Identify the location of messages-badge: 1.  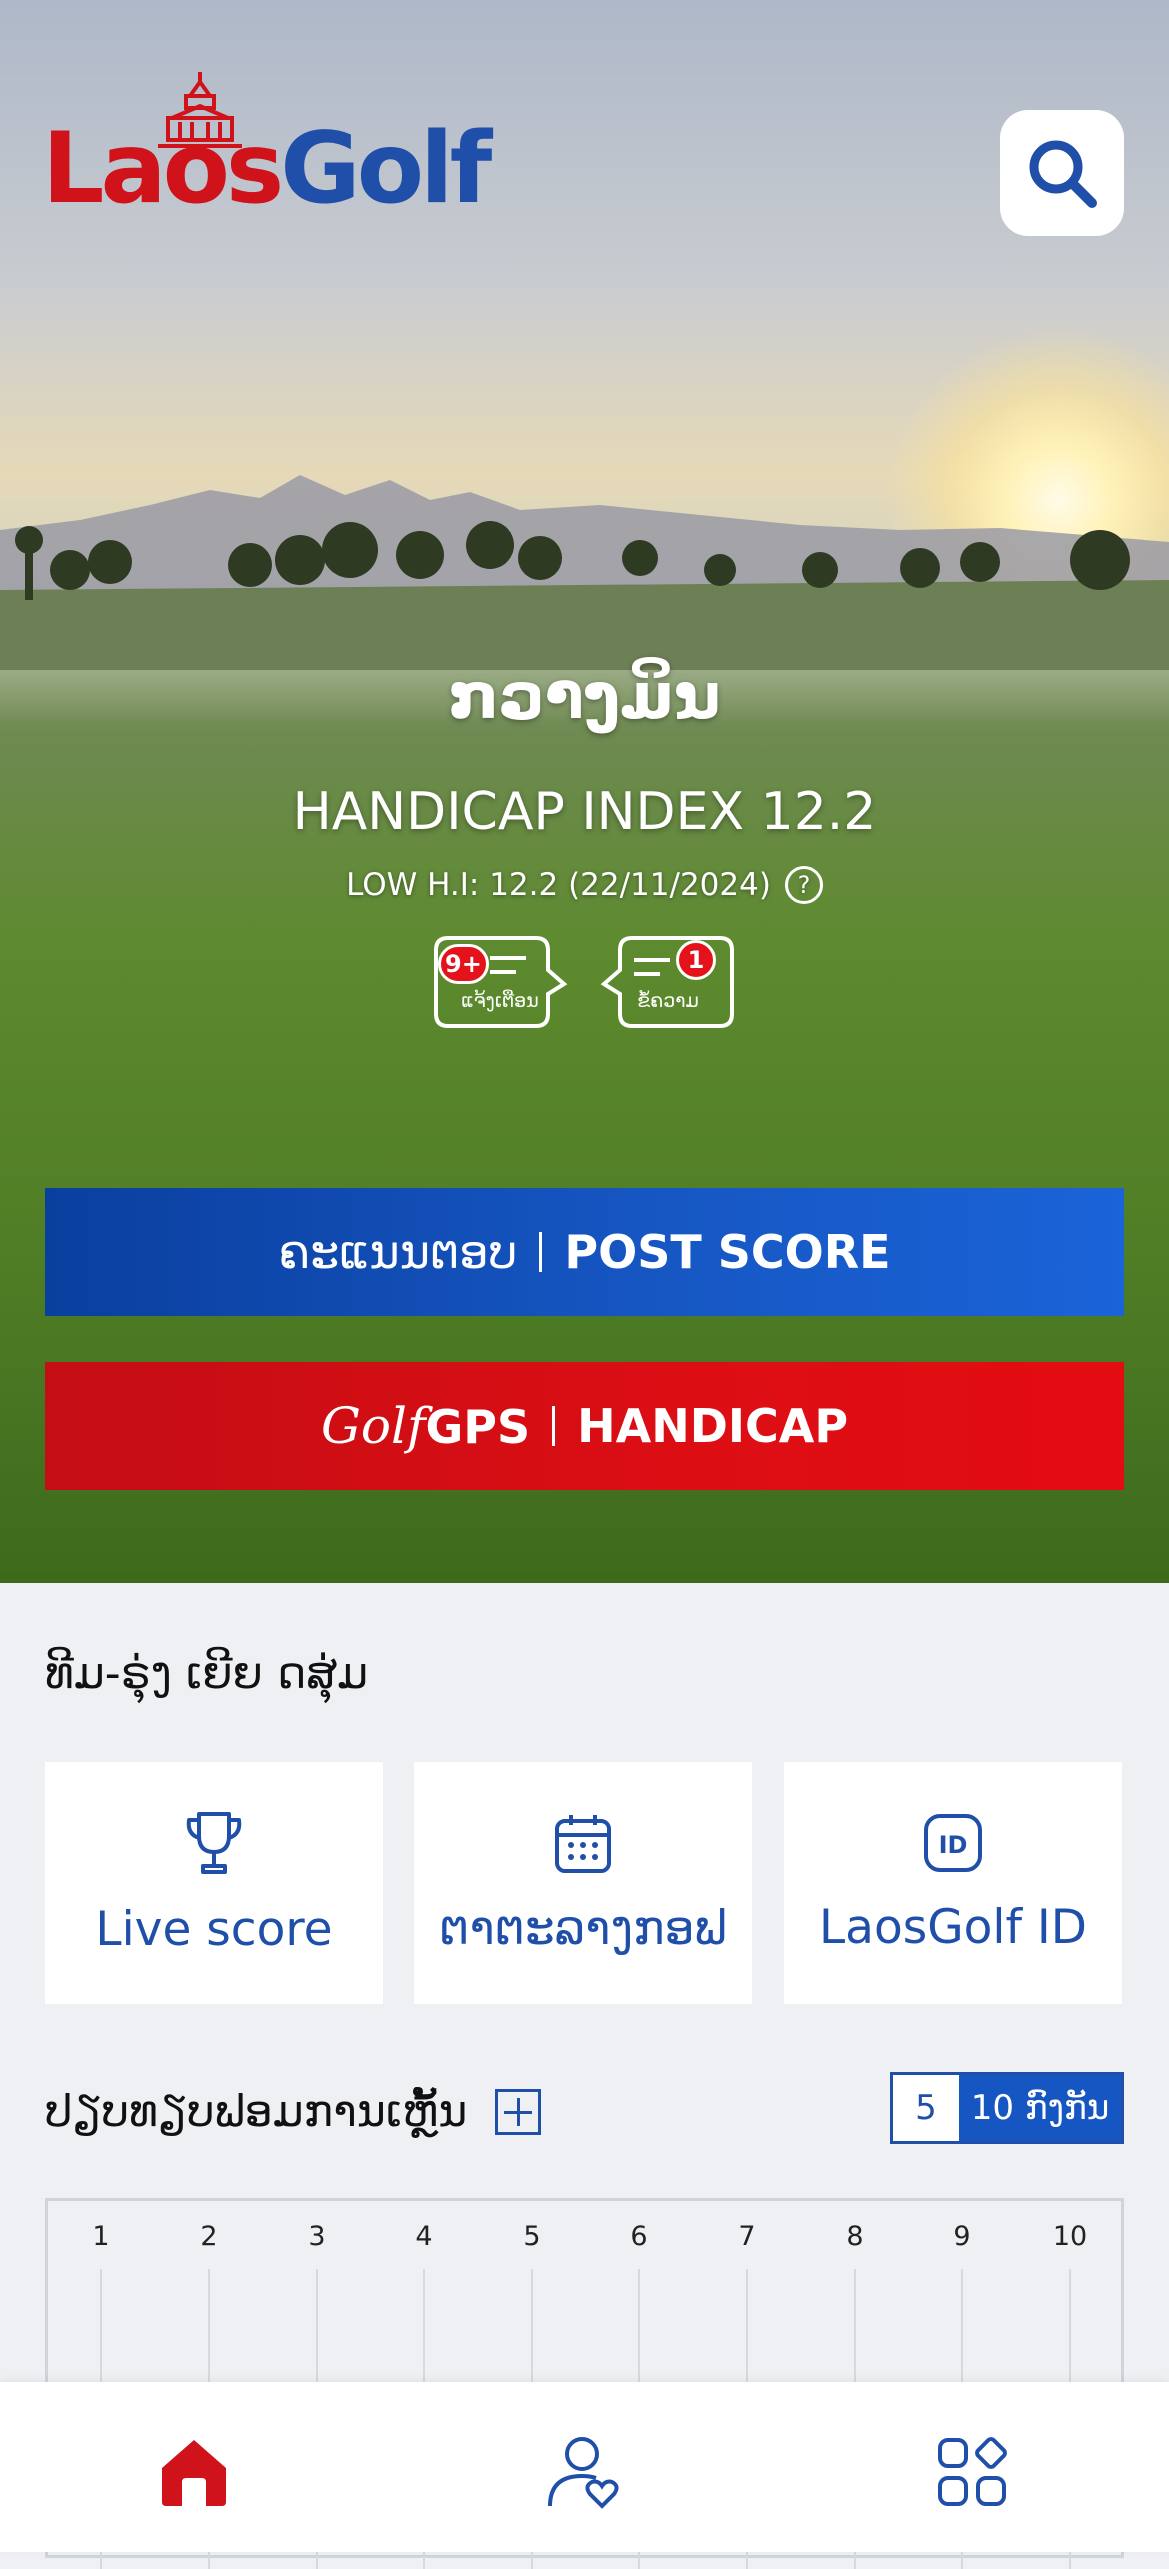
(696, 960).